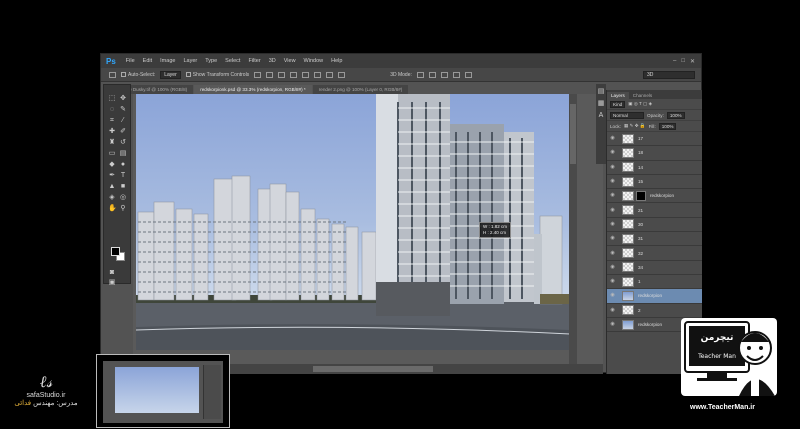  Describe the element at coordinates (667, 126) in the screenshot. I see `fill-input: 100%` at that location.